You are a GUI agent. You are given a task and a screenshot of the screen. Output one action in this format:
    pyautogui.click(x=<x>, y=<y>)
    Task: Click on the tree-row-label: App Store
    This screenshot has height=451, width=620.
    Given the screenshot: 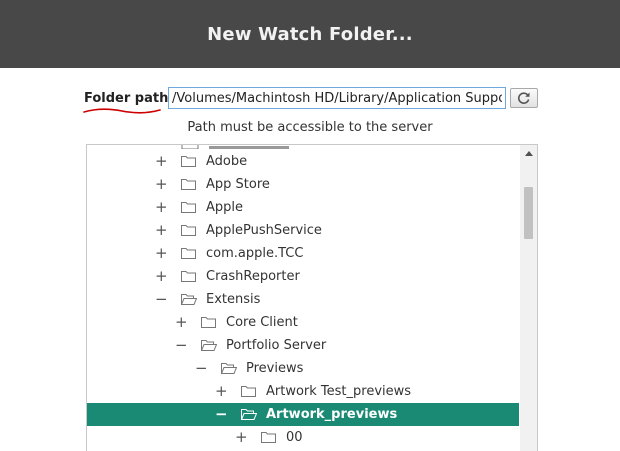 What is the action you would take?
    pyautogui.click(x=238, y=184)
    